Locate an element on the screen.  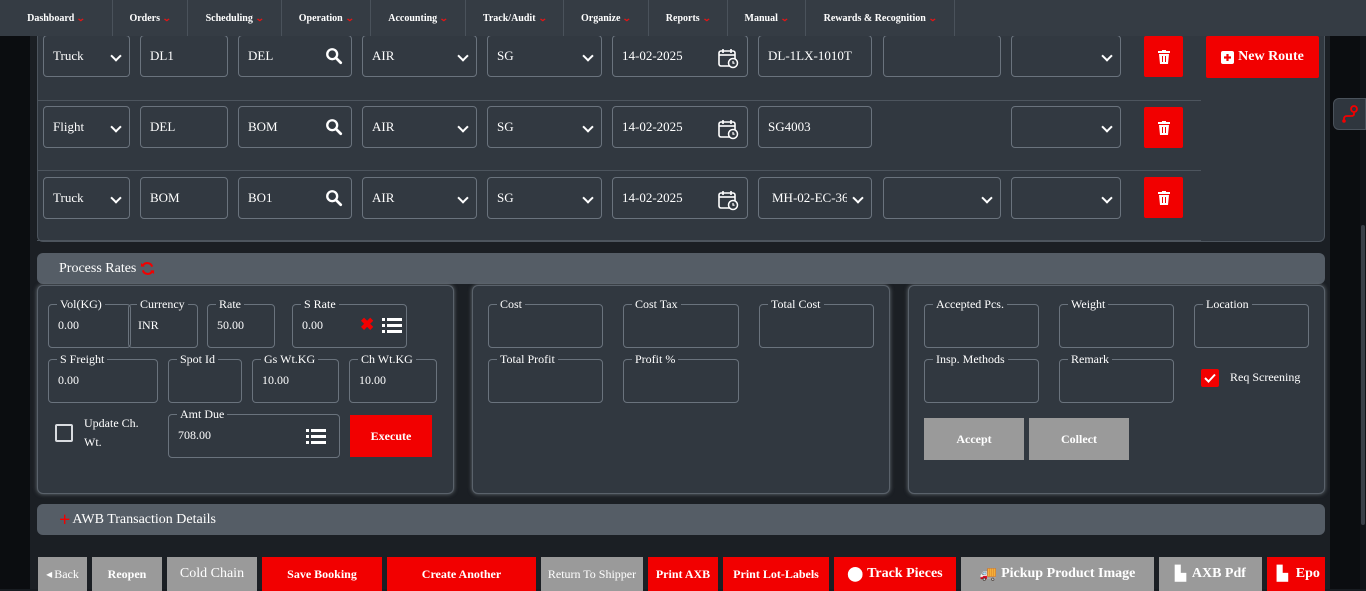
axb-pdf-button: ▙ AXB Pdf is located at coordinates (1210, 574).